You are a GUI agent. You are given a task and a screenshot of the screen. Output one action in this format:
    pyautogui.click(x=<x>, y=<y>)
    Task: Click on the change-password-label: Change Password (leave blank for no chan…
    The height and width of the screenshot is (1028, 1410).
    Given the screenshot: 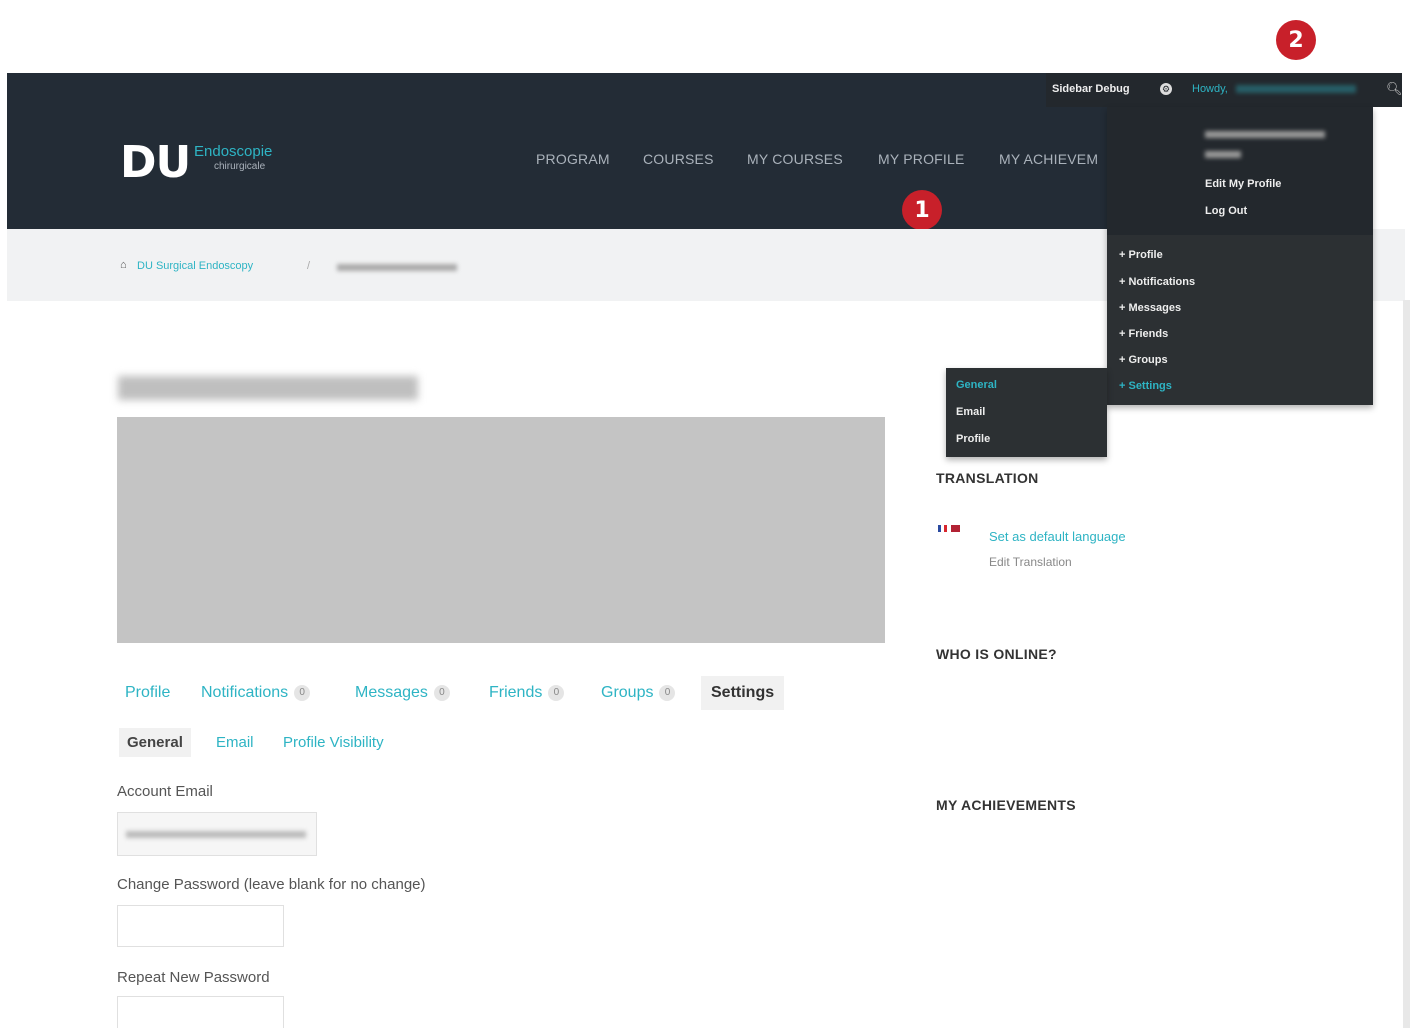 What is the action you would take?
    pyautogui.click(x=271, y=884)
    